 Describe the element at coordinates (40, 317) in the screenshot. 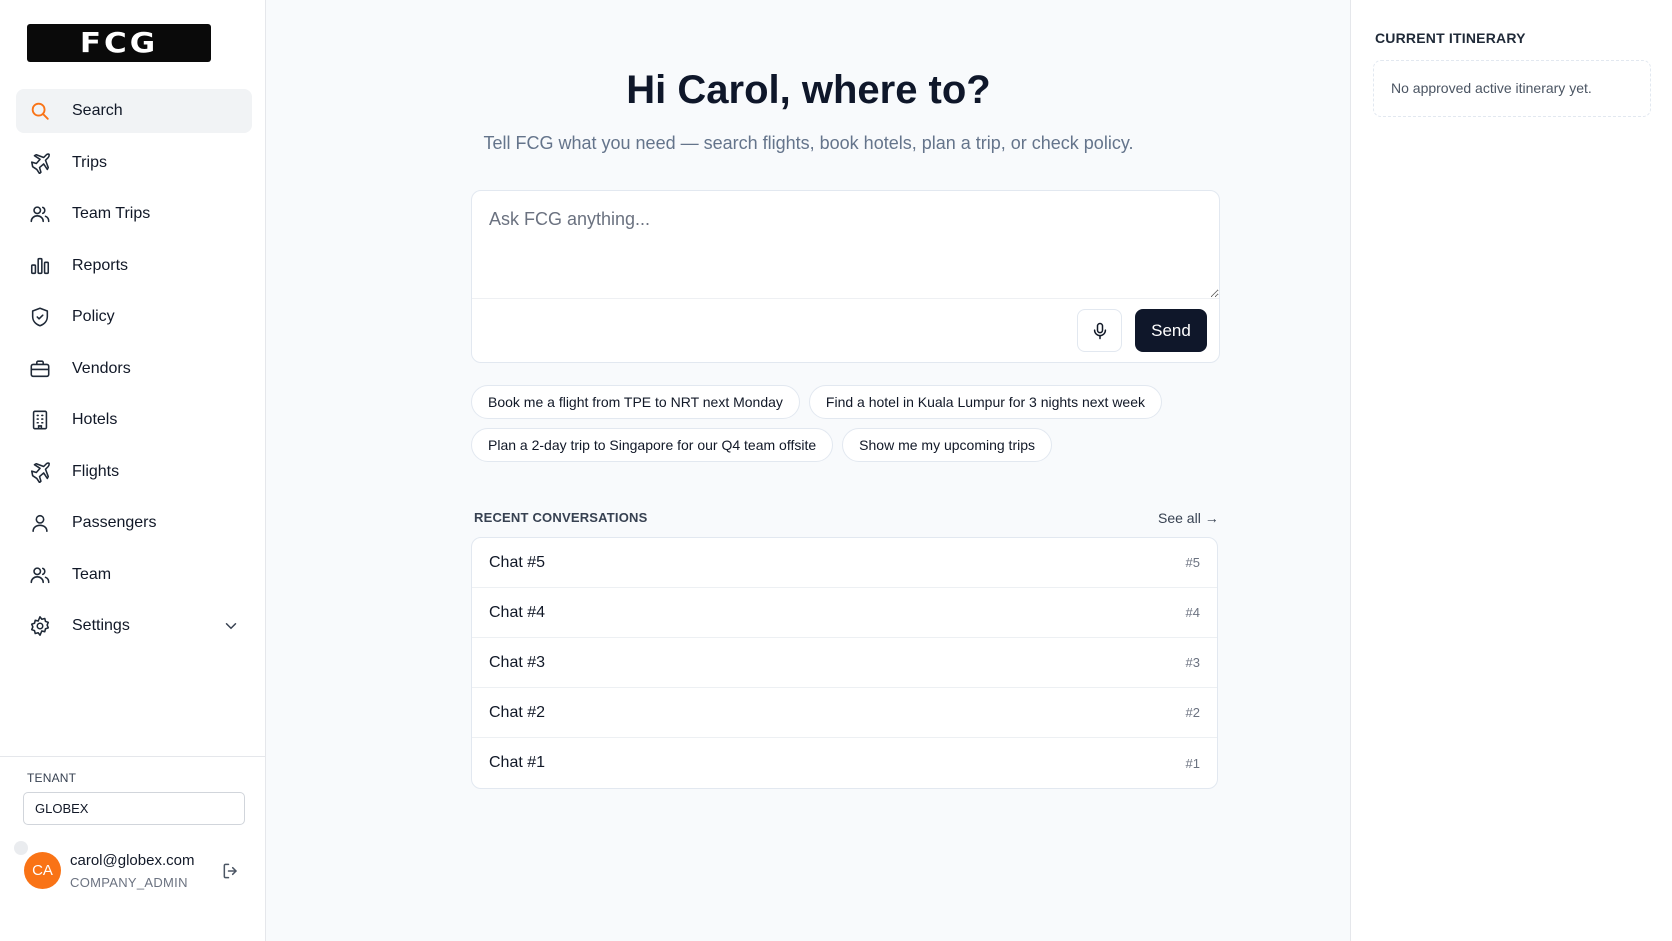

I see `shield-icon` at that location.